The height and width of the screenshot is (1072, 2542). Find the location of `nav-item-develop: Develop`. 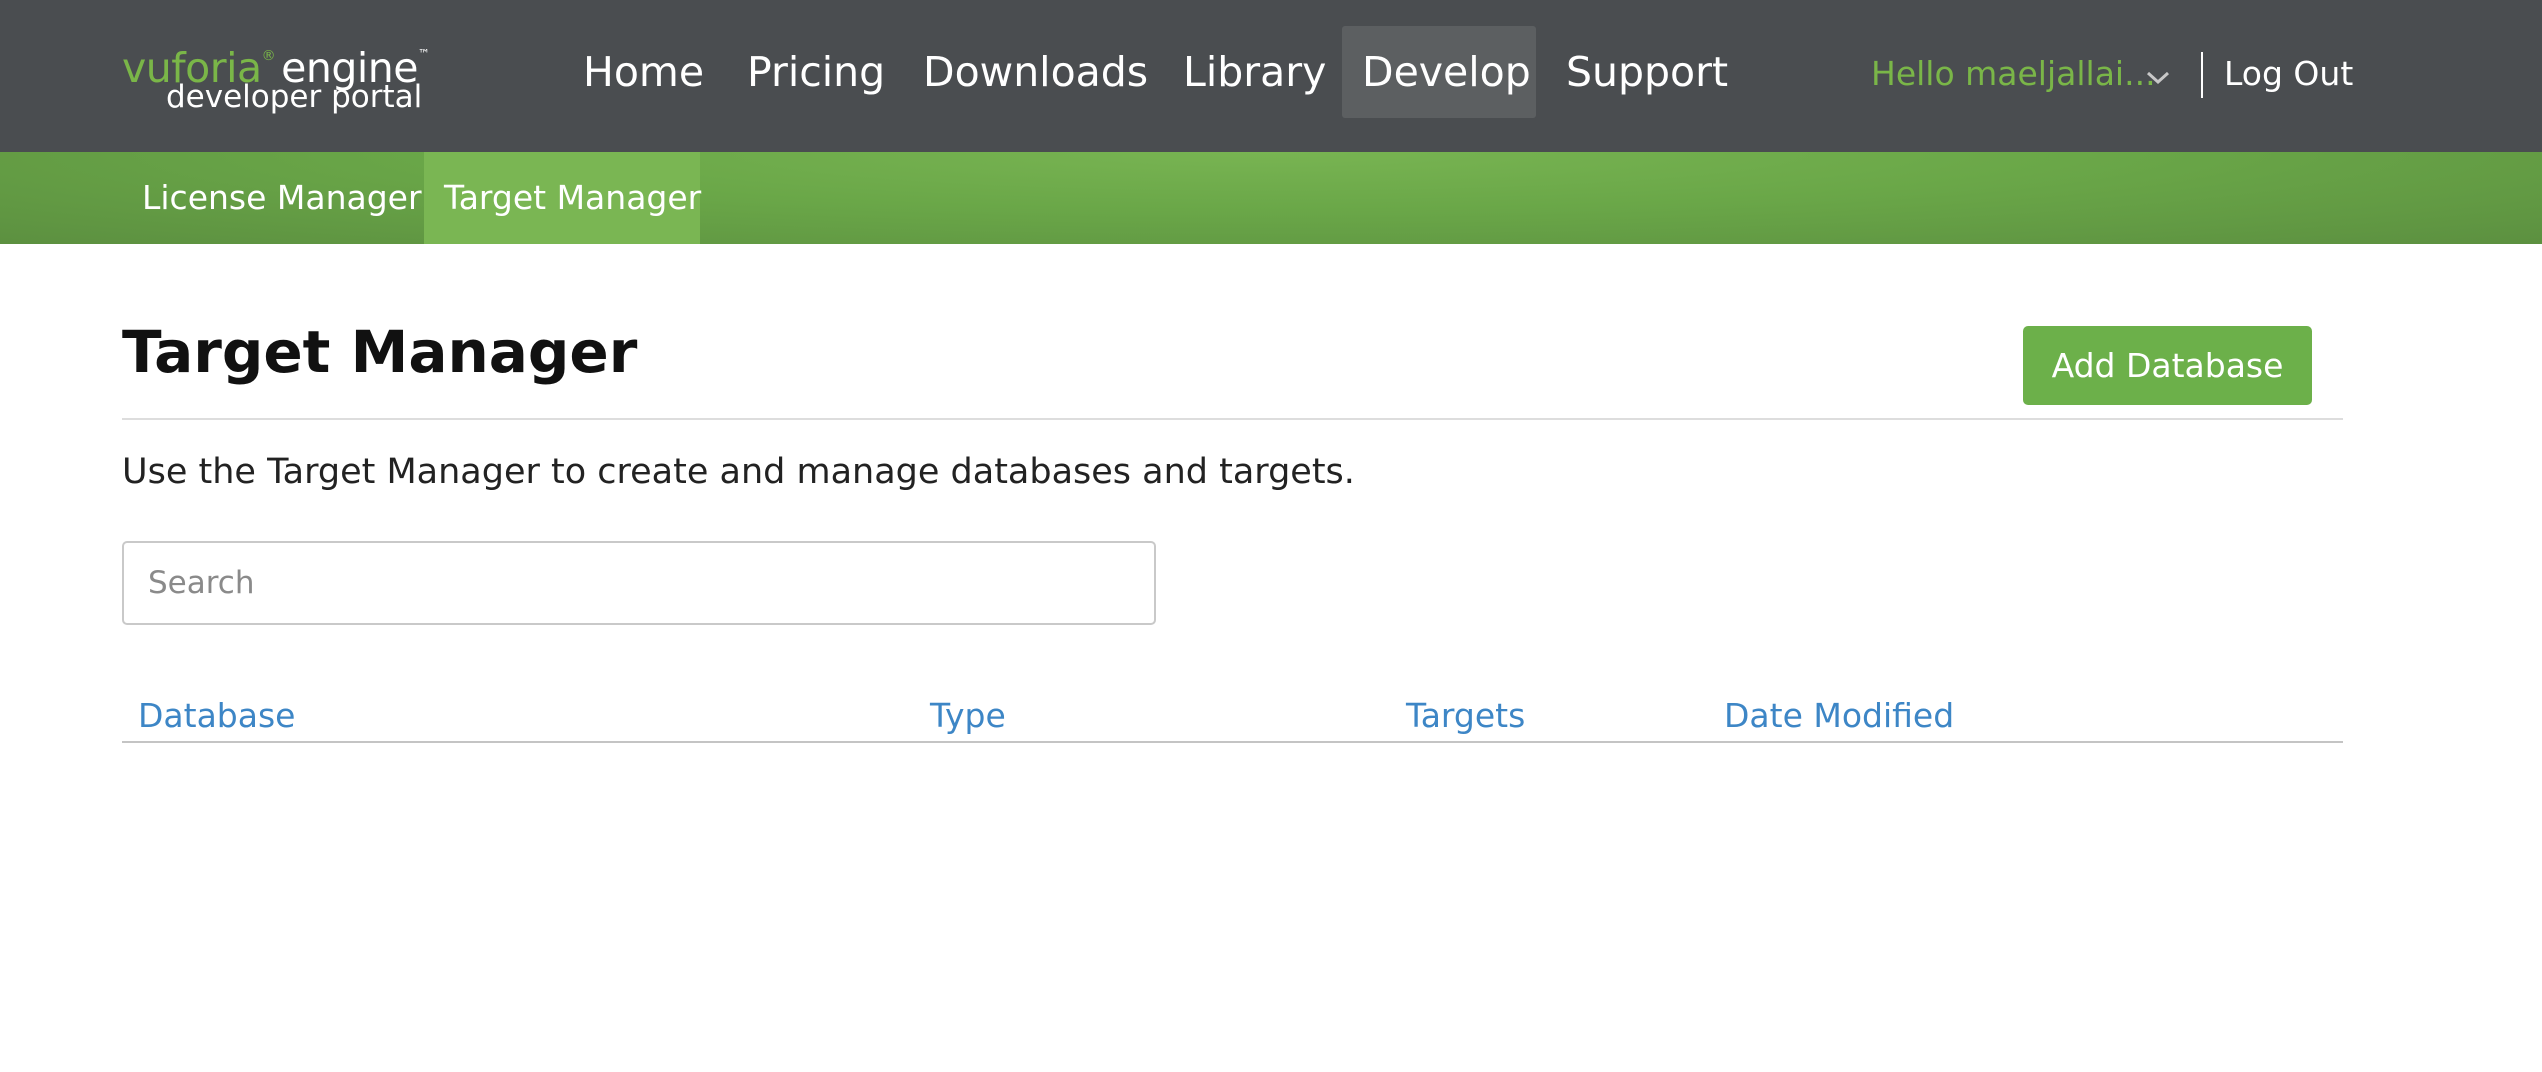

nav-item-develop: Develop is located at coordinates (1439, 72).